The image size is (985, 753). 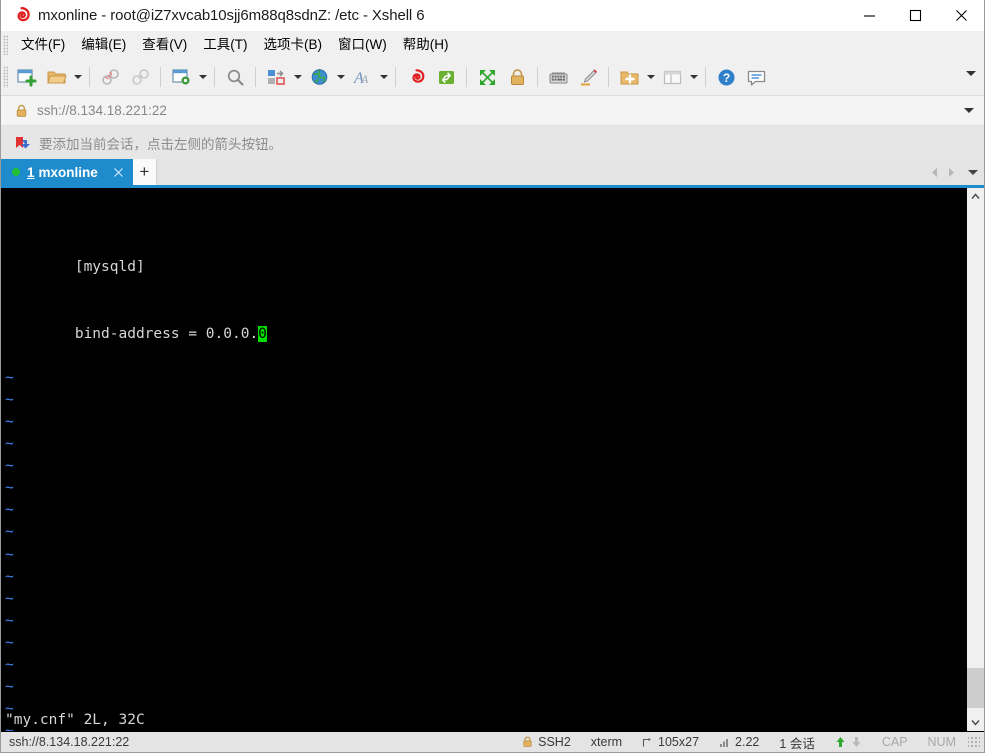 I want to click on new-tab-button: +, so click(x=144, y=172).